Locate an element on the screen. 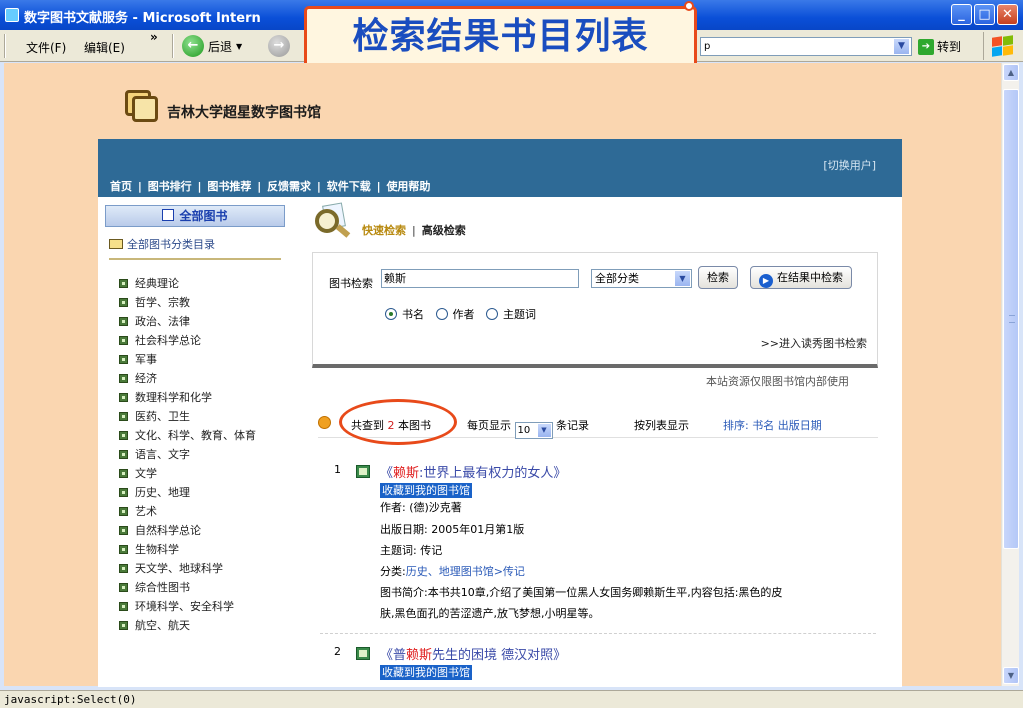  radio-subject is located at coordinates (492, 314).